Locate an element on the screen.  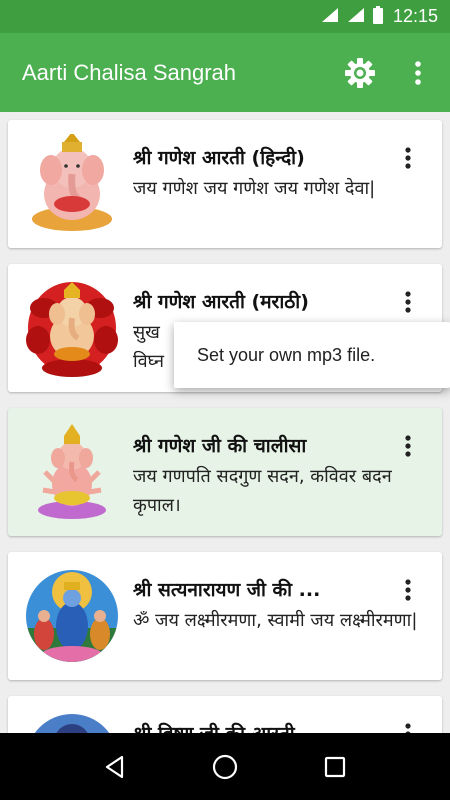
battery-icon is located at coordinates (377, 16).